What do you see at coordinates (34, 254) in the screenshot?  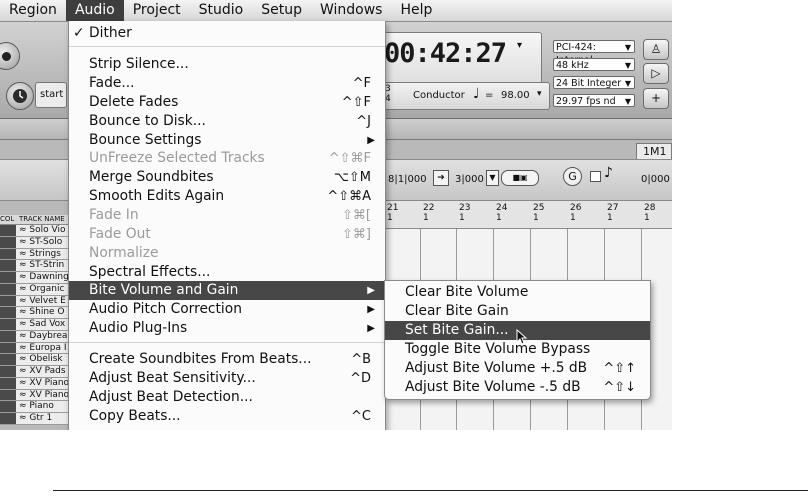 I see `track-row: ≈ Strings` at bounding box center [34, 254].